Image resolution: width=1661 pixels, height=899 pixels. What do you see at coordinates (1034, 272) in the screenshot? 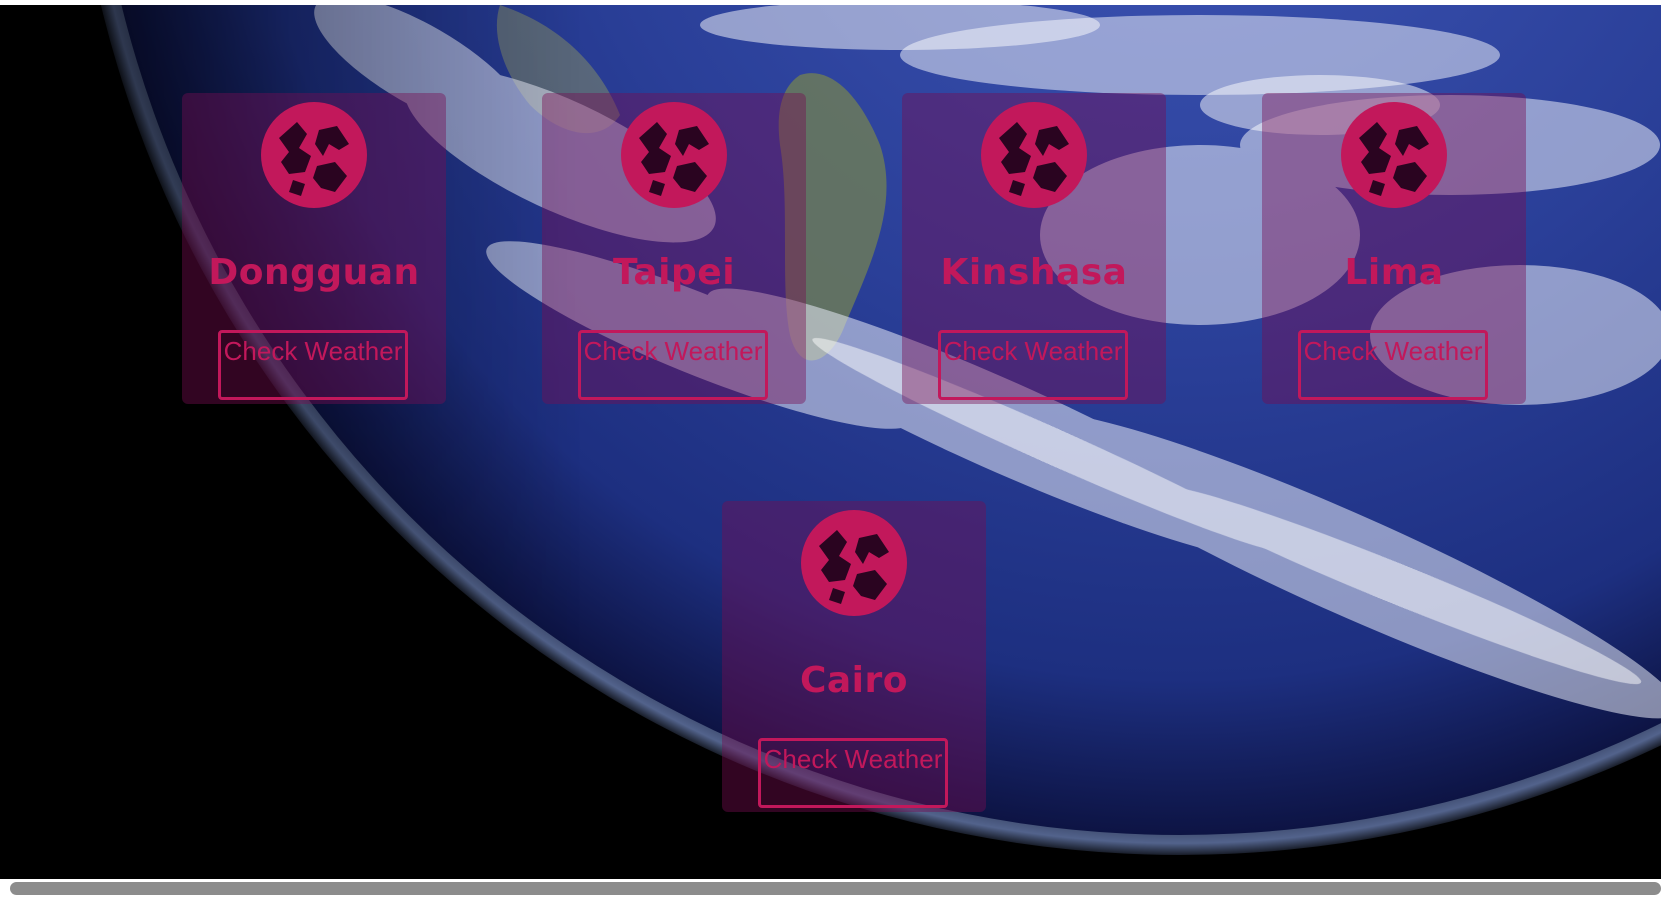
I see `city-name: Kinshasa` at bounding box center [1034, 272].